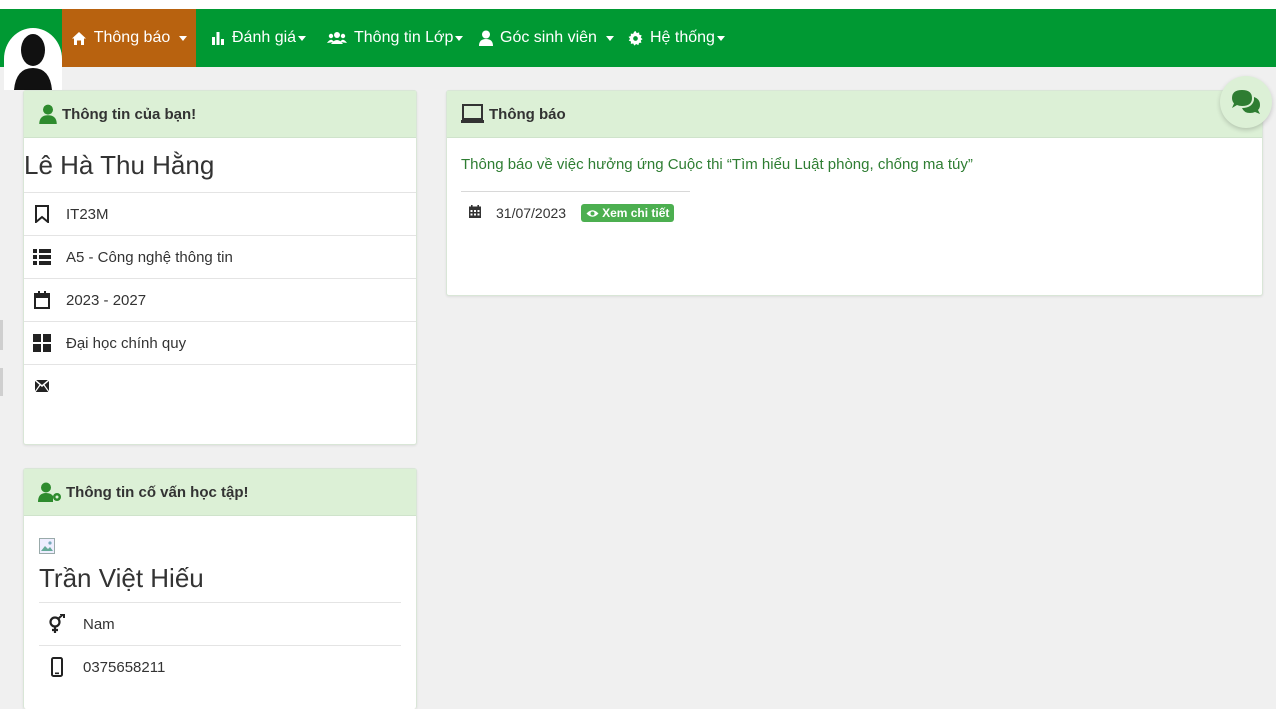  What do you see at coordinates (132, 37) in the screenshot?
I see `nav-label: Thông báo` at bounding box center [132, 37].